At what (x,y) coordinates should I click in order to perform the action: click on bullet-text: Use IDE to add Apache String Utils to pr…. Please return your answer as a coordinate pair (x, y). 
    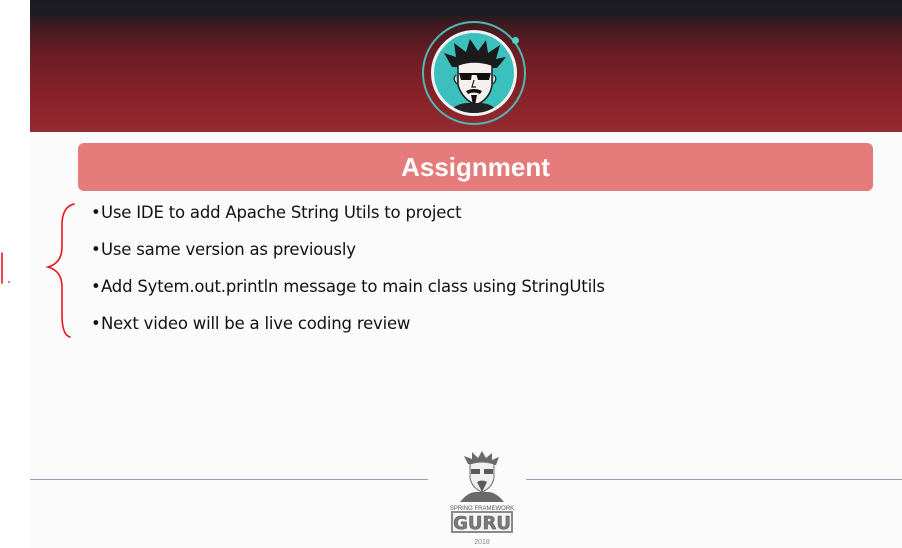
    Looking at the image, I should click on (281, 212).